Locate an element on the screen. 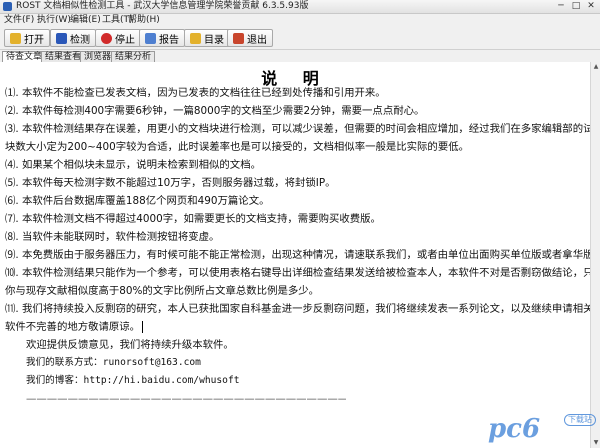 This screenshot has height=448, width=600. watermark-subtitle: 下载站 is located at coordinates (580, 420).